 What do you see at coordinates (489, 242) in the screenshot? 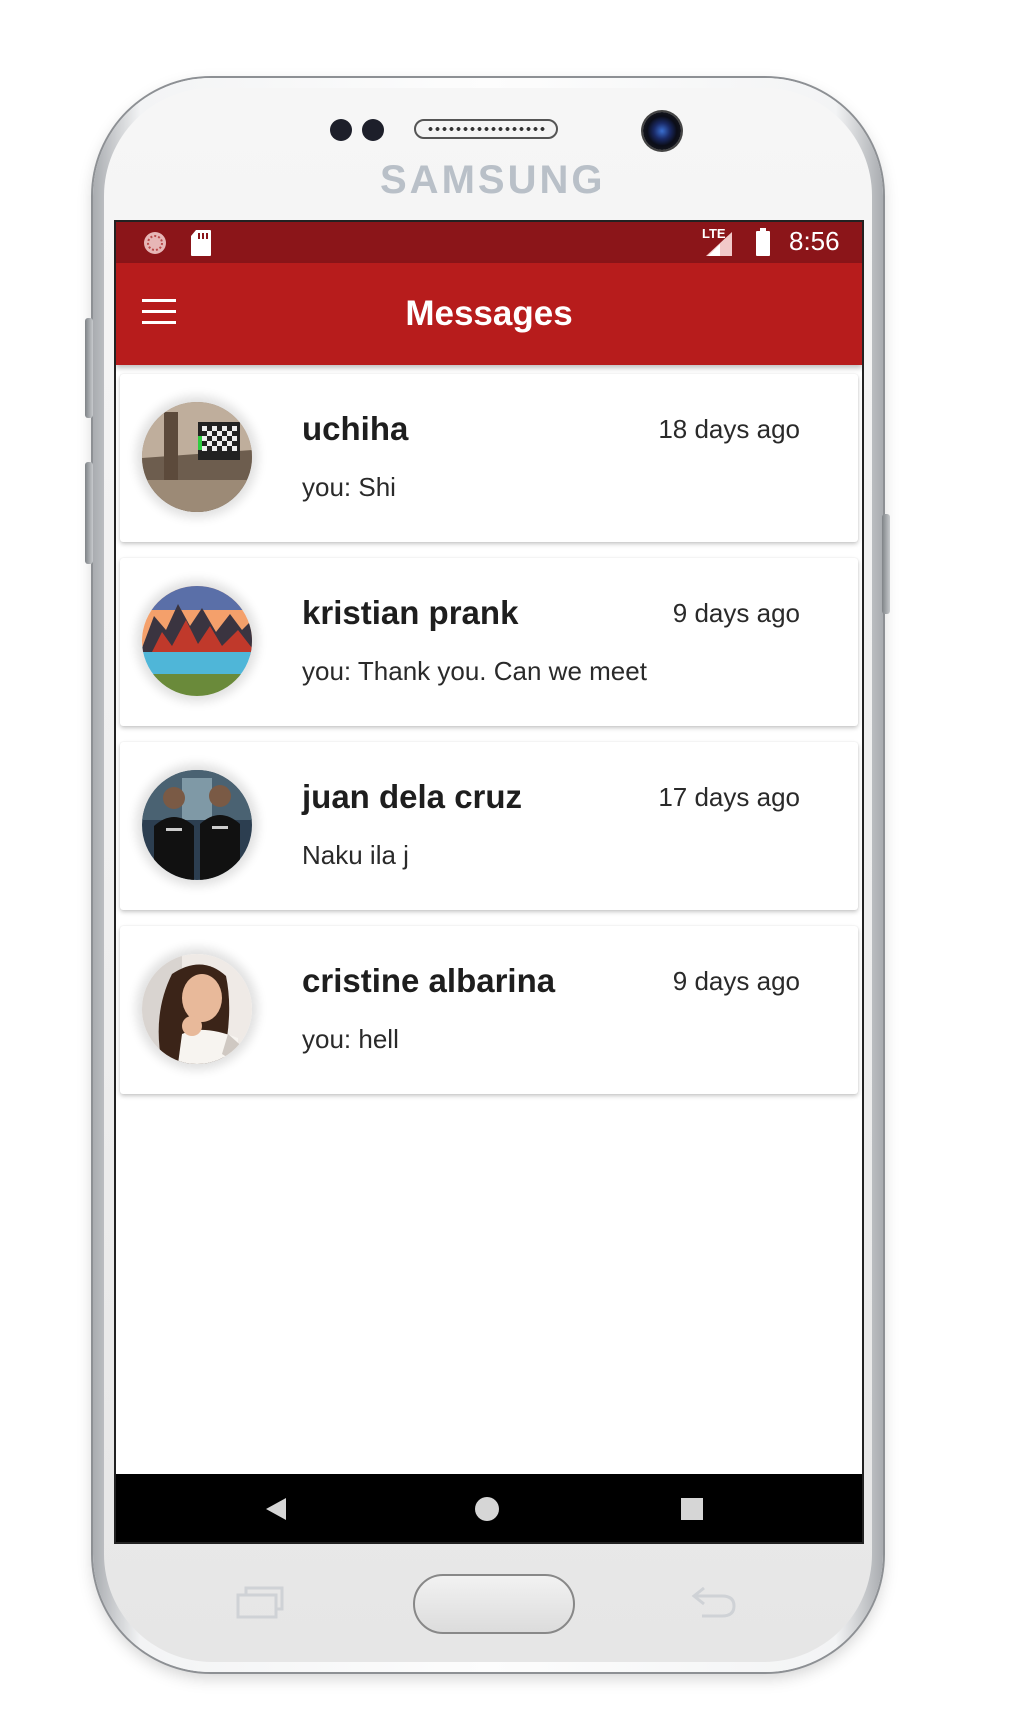
I see `status-bar: LTE 8:56` at bounding box center [489, 242].